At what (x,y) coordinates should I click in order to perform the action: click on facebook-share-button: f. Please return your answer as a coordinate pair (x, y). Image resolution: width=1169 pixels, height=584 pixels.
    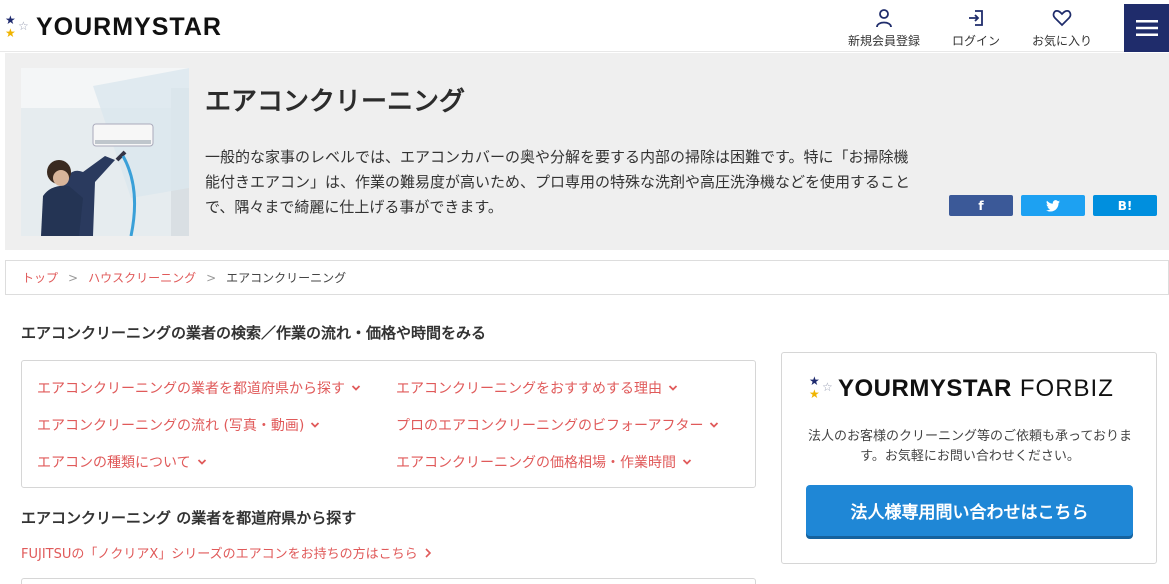
    Looking at the image, I should click on (981, 205).